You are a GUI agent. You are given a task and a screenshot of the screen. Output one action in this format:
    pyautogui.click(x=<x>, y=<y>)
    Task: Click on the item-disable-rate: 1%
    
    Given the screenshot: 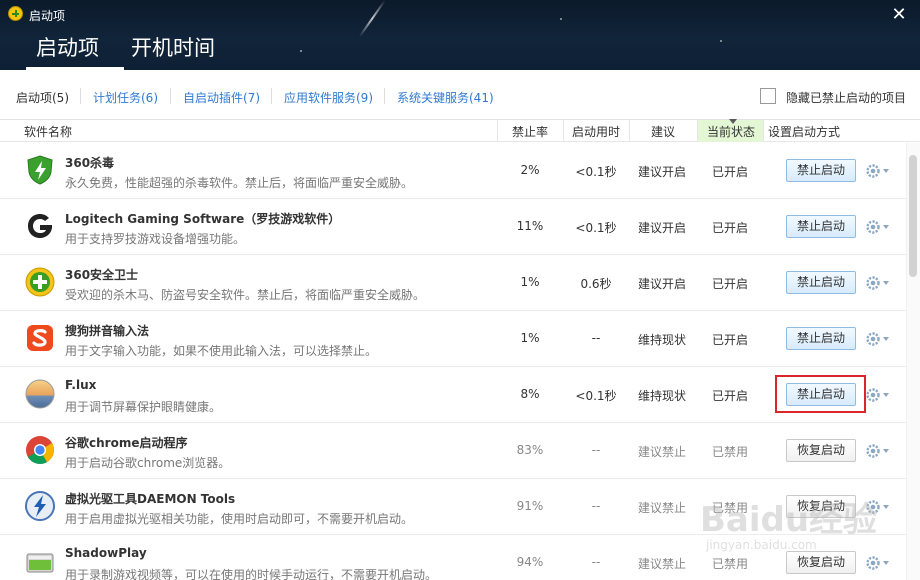 What is the action you would take?
    pyautogui.click(x=530, y=282)
    